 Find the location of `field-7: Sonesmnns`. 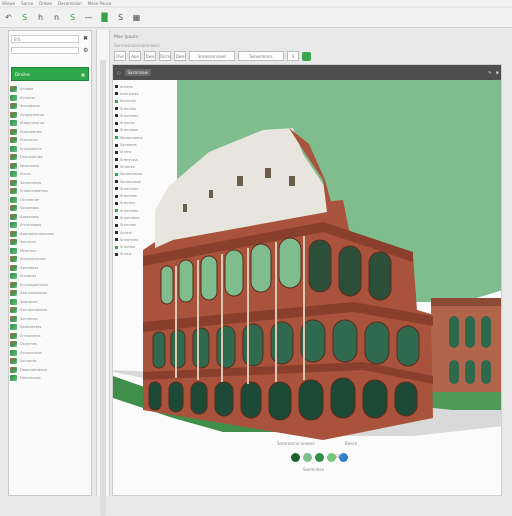

field-7: Sonesmnns is located at coordinates (261, 56).